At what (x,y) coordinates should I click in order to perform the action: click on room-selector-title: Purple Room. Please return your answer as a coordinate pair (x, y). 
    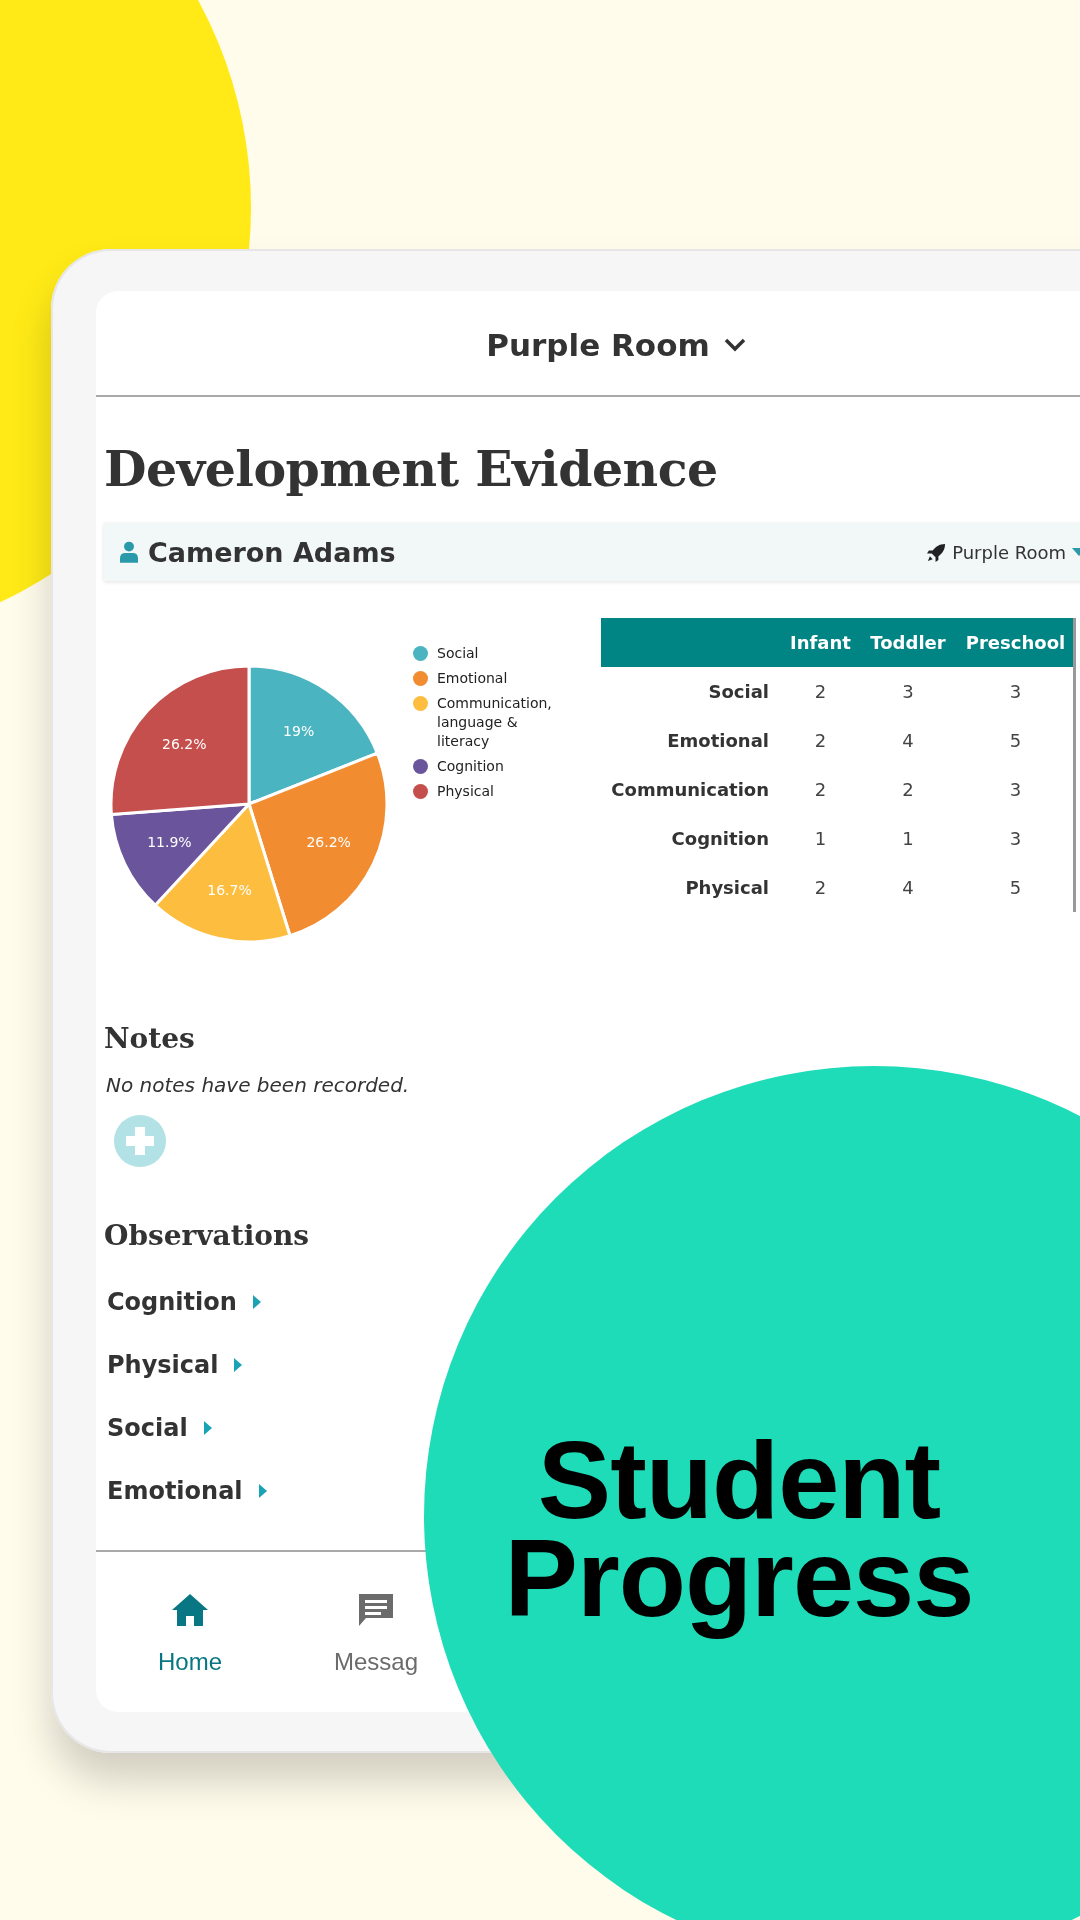
    Looking at the image, I should click on (598, 345).